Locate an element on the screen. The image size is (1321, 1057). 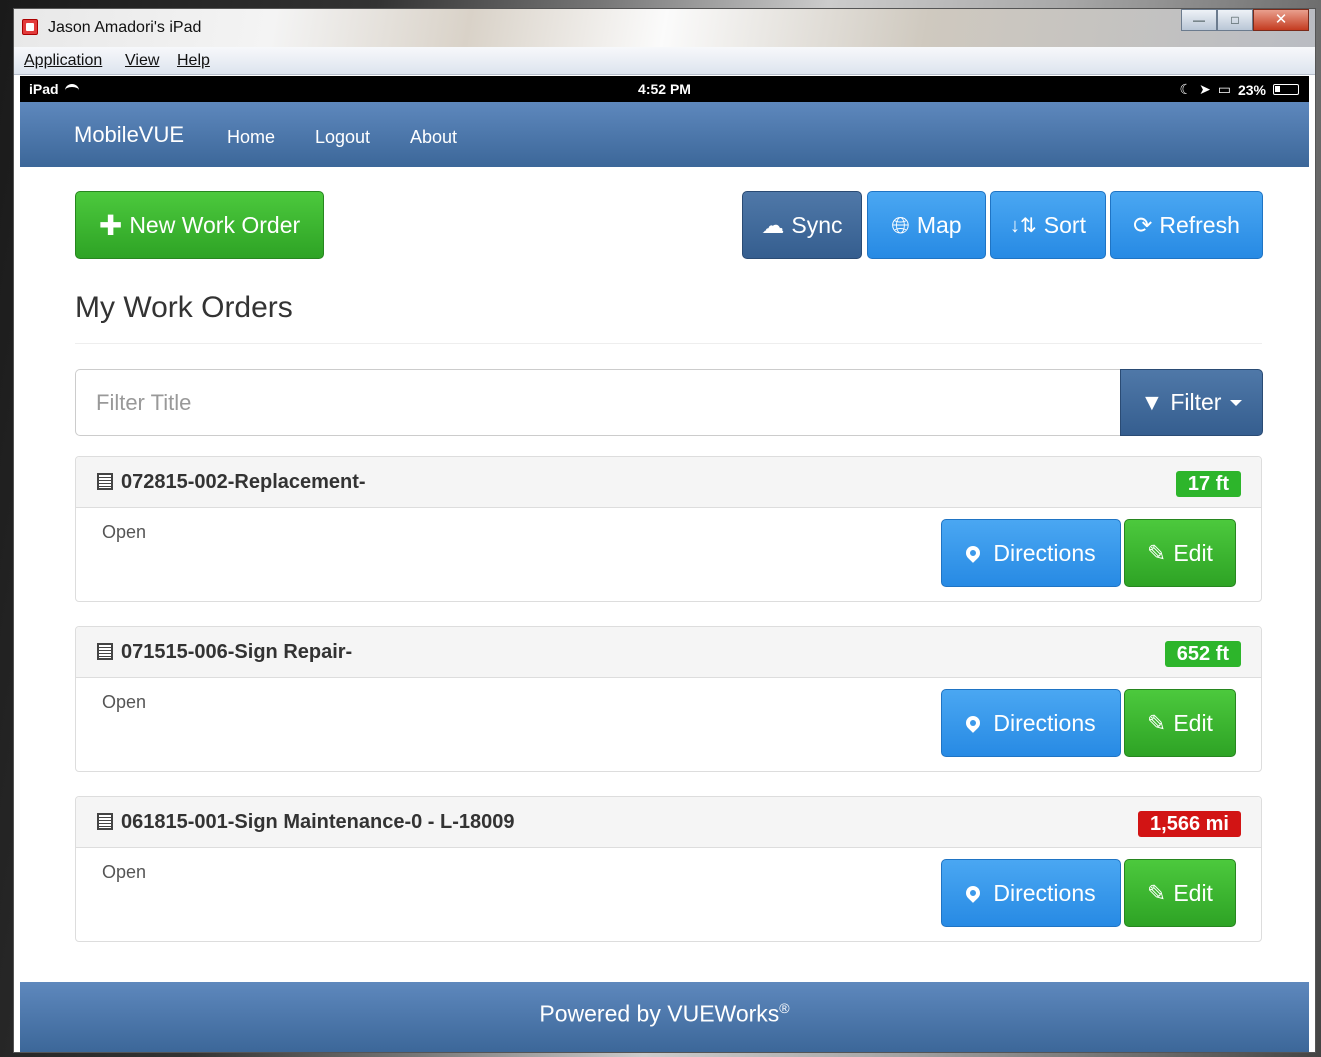
registered-mark: ® is located at coordinates (784, 1008).